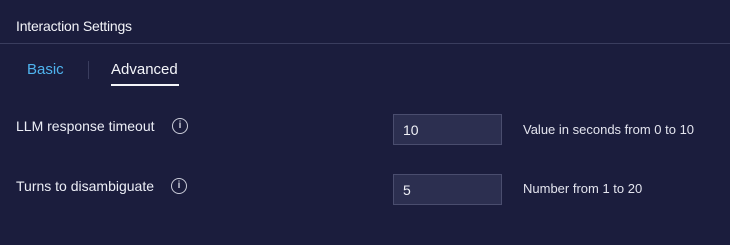 The image size is (730, 245). What do you see at coordinates (447, 189) in the screenshot?
I see `turns-to-disambiguate-input` at bounding box center [447, 189].